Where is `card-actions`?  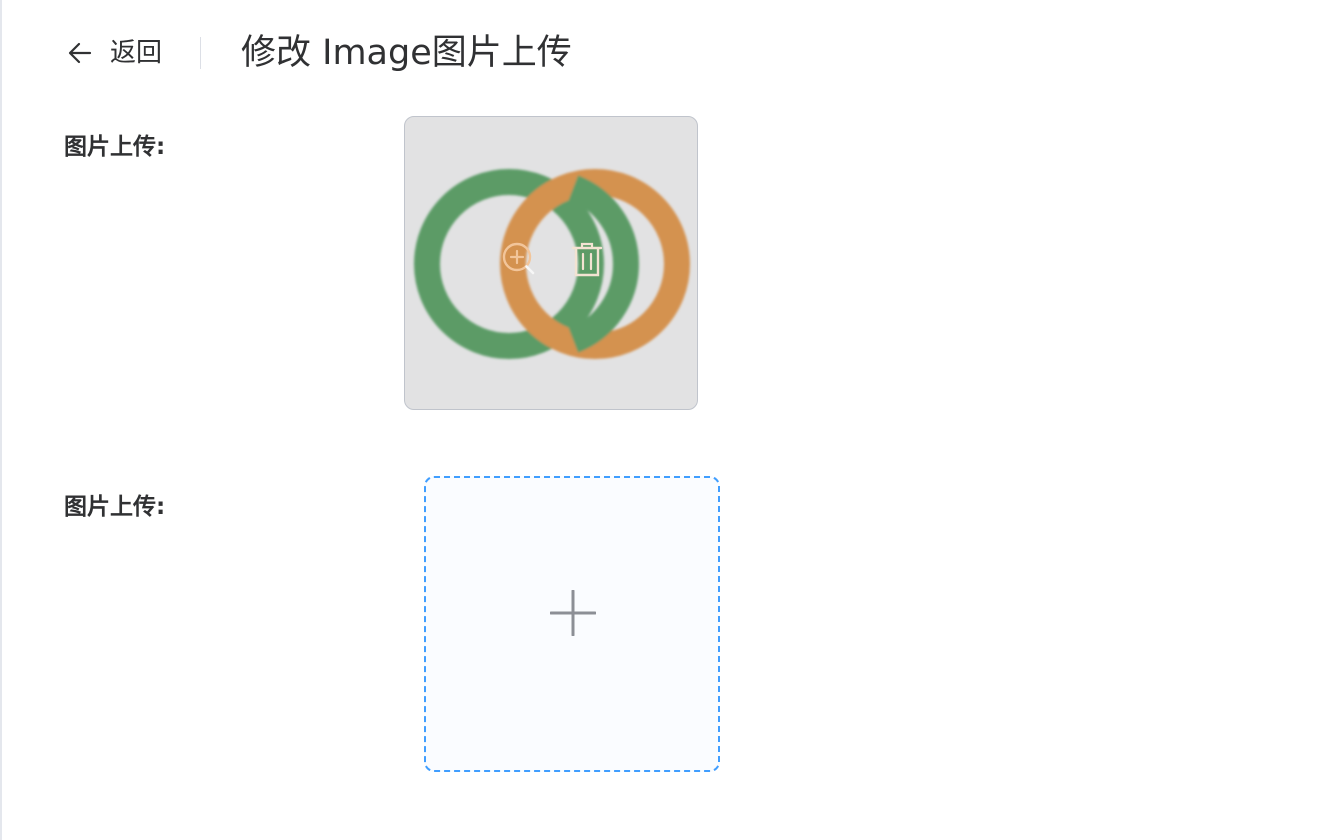 card-actions is located at coordinates (551, 263).